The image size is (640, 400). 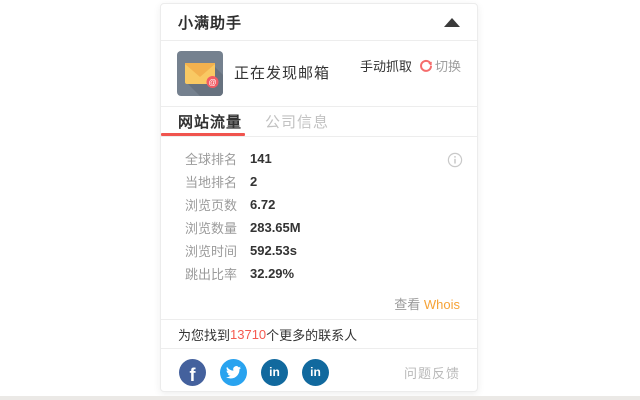 I want to click on stat-row-bounce-rate: 跳出比率 32.29%, so click(x=322, y=273).